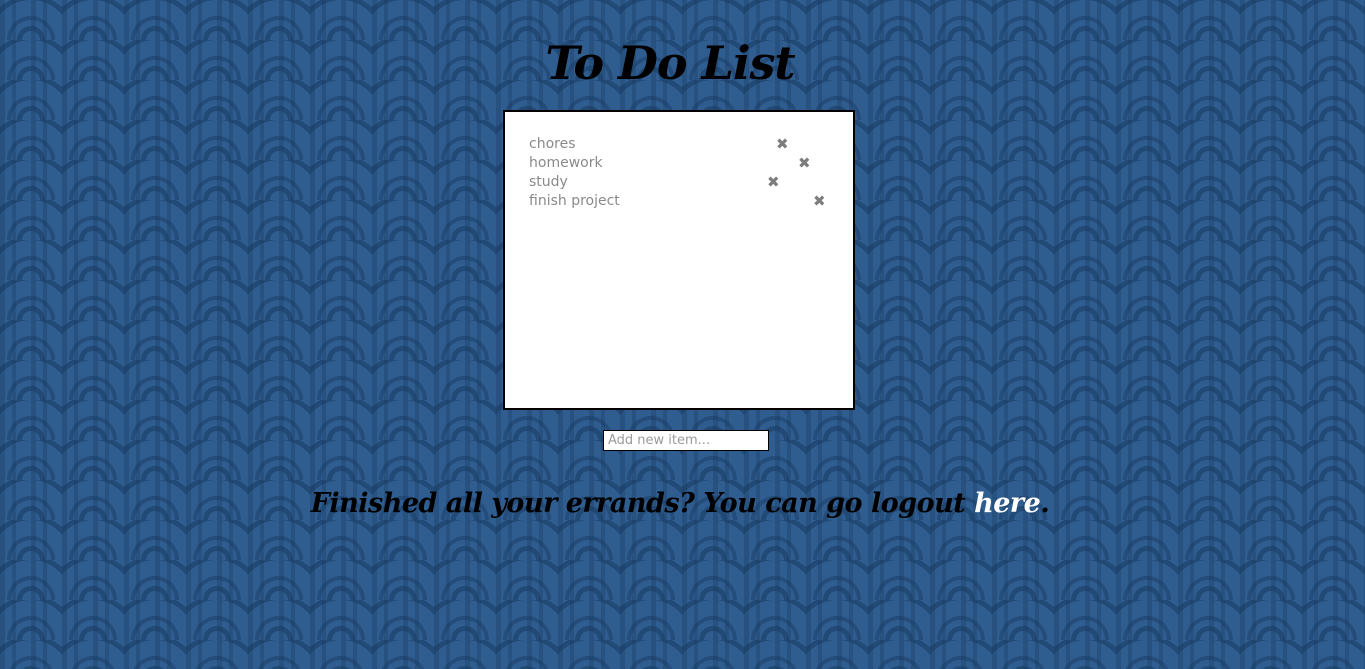  I want to click on list-item: finish project ✖, so click(679, 201).